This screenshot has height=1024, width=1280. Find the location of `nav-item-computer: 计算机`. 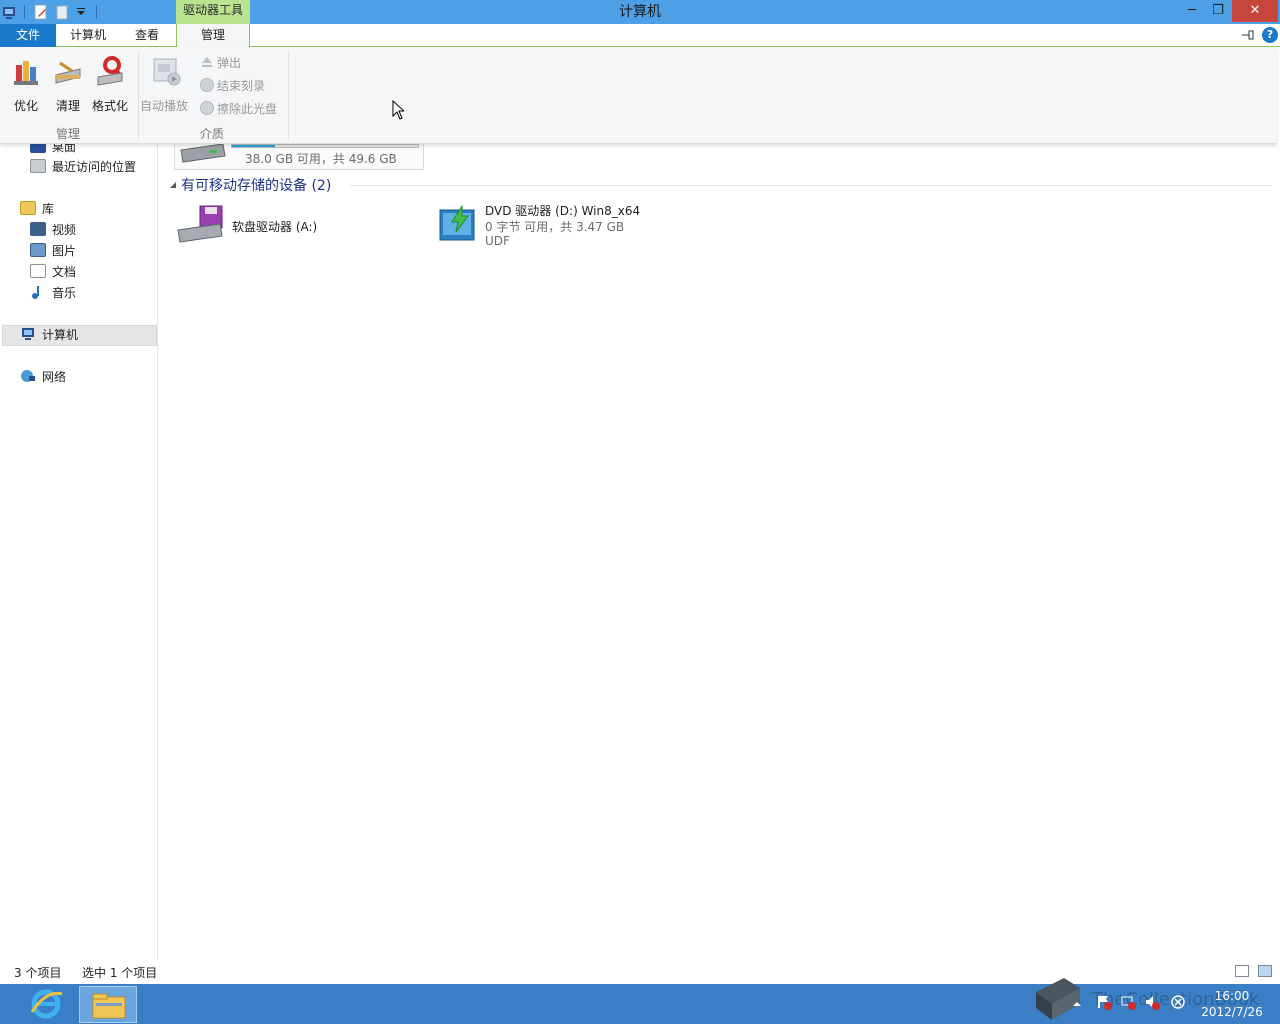

nav-item-computer: 计算机 is located at coordinates (49, 335).